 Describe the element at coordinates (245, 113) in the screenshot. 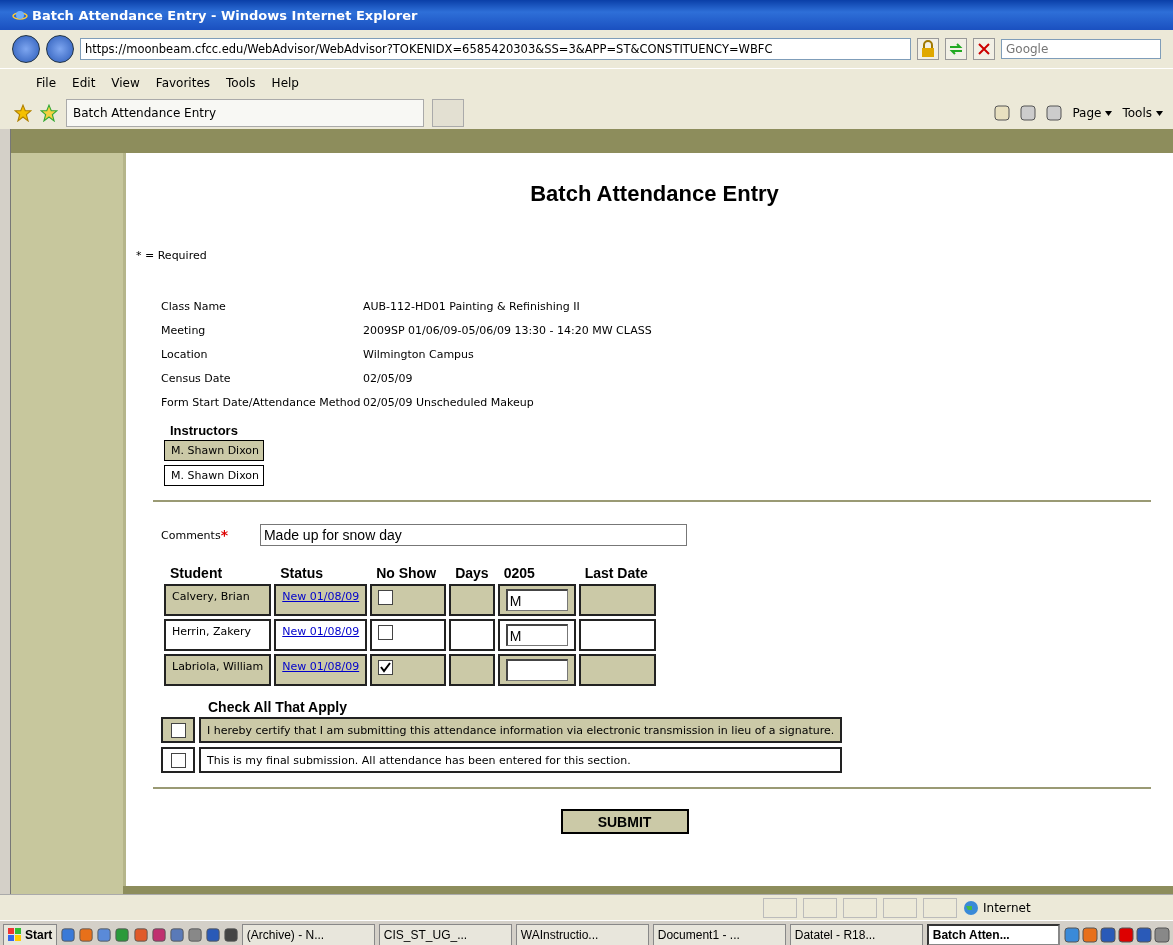

I see `browser-tab: Batch Attendance Entry` at that location.